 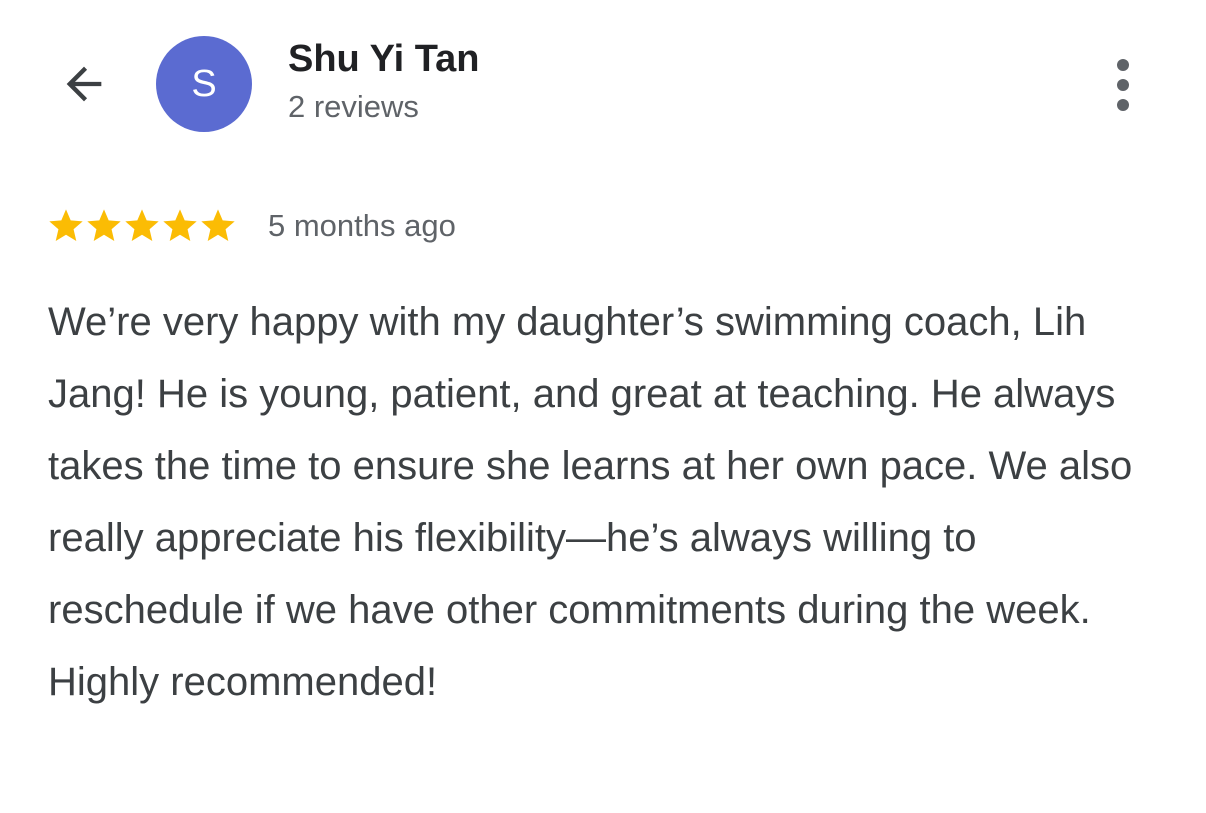 I want to click on avatar-initial: S, so click(x=204, y=83).